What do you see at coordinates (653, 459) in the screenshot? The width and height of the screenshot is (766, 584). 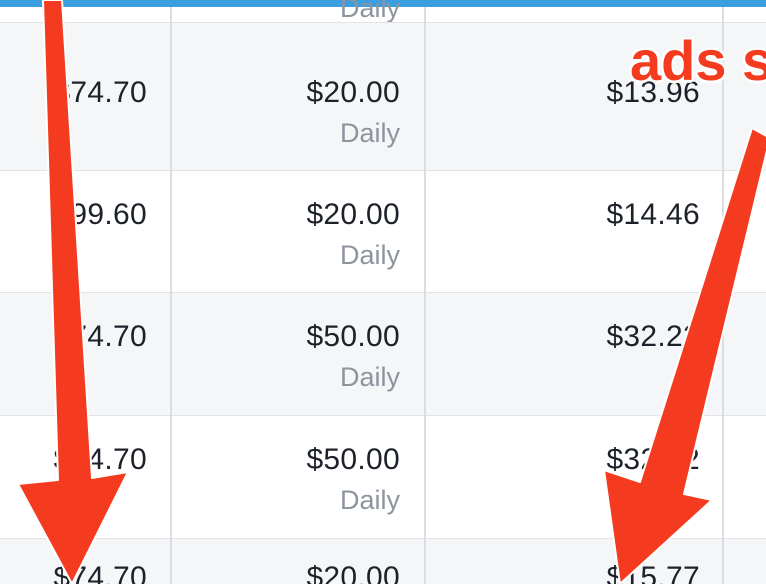 I see `cost-cell: $32.12` at bounding box center [653, 459].